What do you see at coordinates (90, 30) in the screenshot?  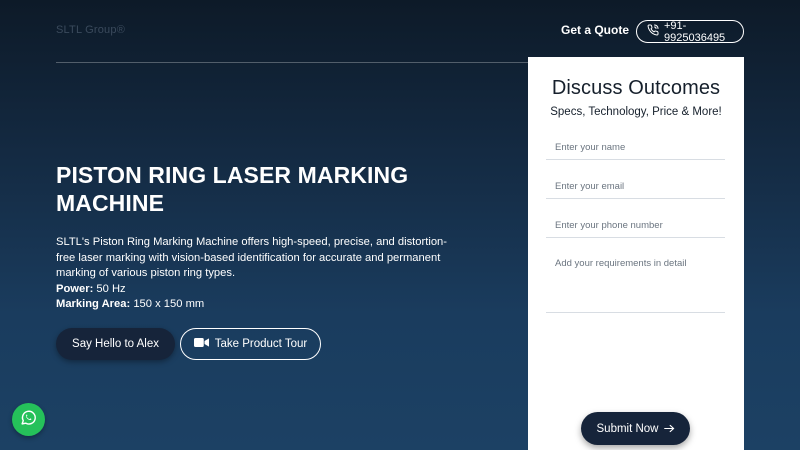 I see `logo: SLTL Group®` at bounding box center [90, 30].